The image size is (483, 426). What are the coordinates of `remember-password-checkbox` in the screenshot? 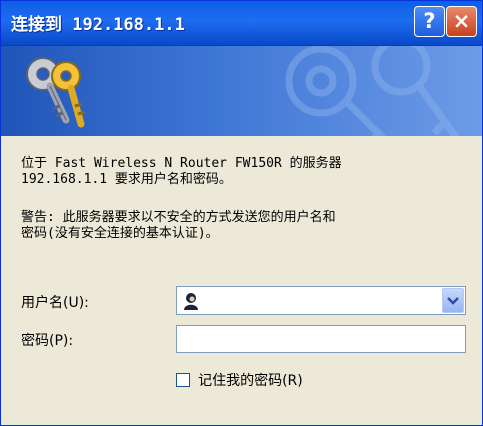 It's located at (183, 379).